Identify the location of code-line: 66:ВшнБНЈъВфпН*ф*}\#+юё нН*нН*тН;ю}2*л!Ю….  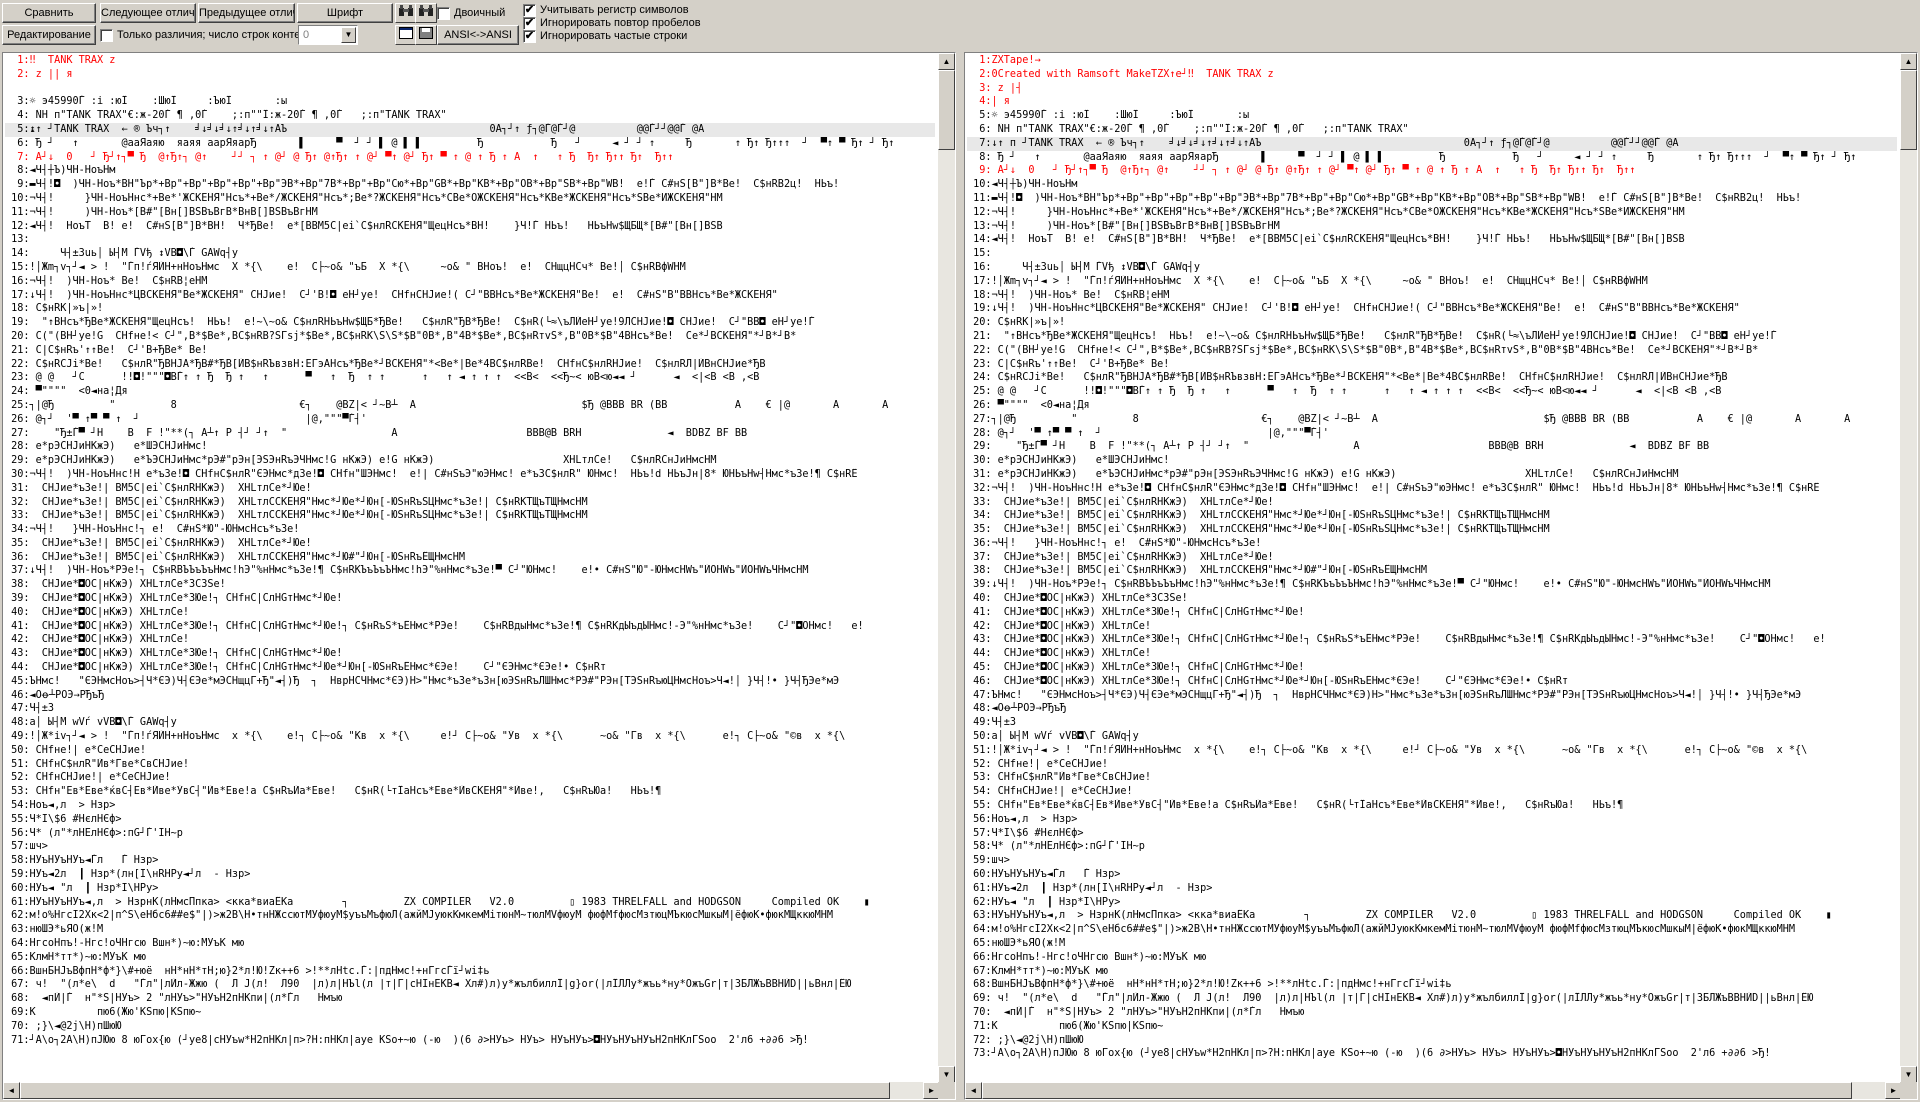
(470, 972).